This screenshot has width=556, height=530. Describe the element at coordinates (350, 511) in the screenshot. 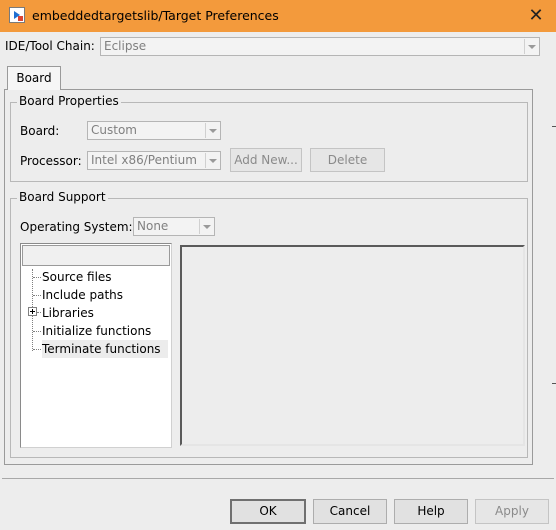

I see `cancel-button: Cancel` at that location.